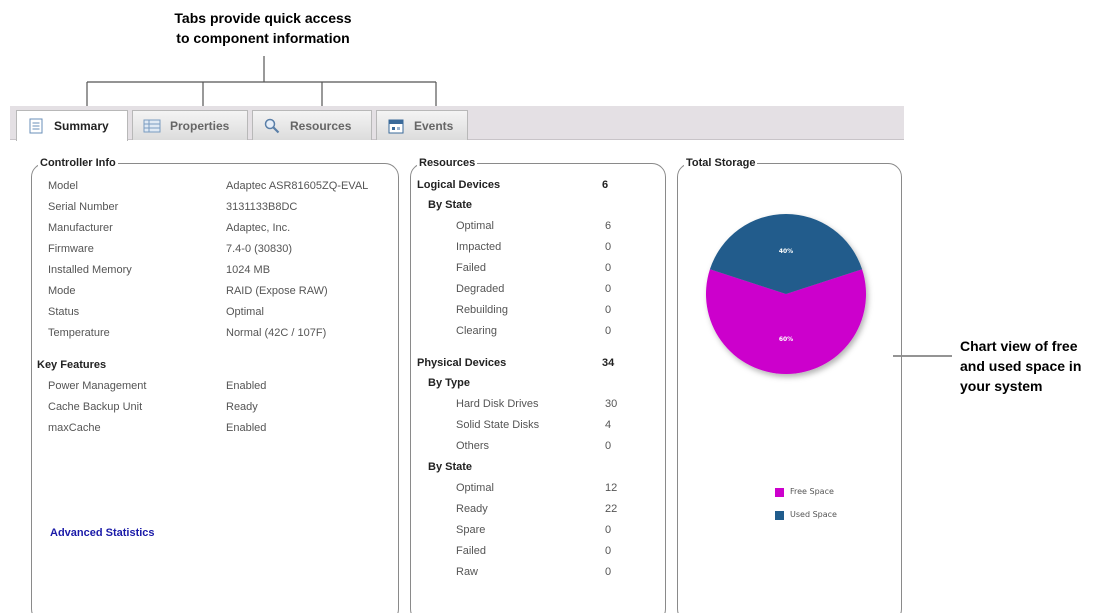 Image resolution: width=1116 pixels, height=613 pixels. What do you see at coordinates (1021, 366) in the screenshot?
I see `chart-callout-line-2: and used space in` at bounding box center [1021, 366].